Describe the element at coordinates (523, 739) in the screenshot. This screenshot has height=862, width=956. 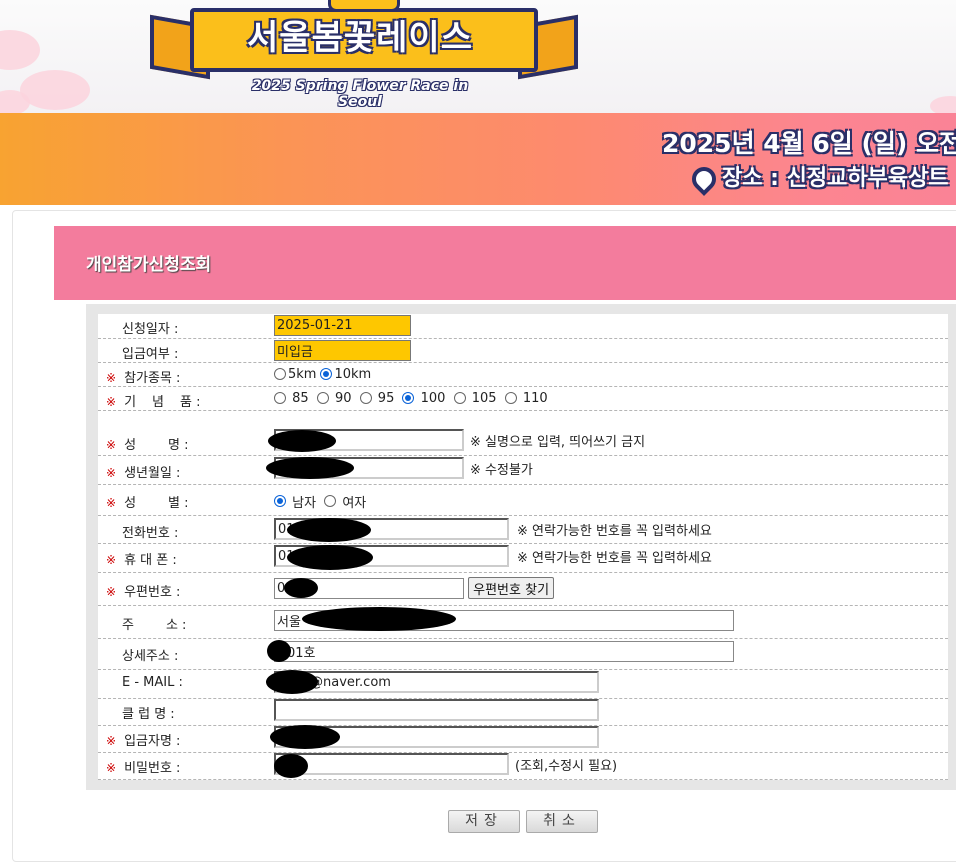
I see `row-depositor: ※ 입금자명 :` at that location.